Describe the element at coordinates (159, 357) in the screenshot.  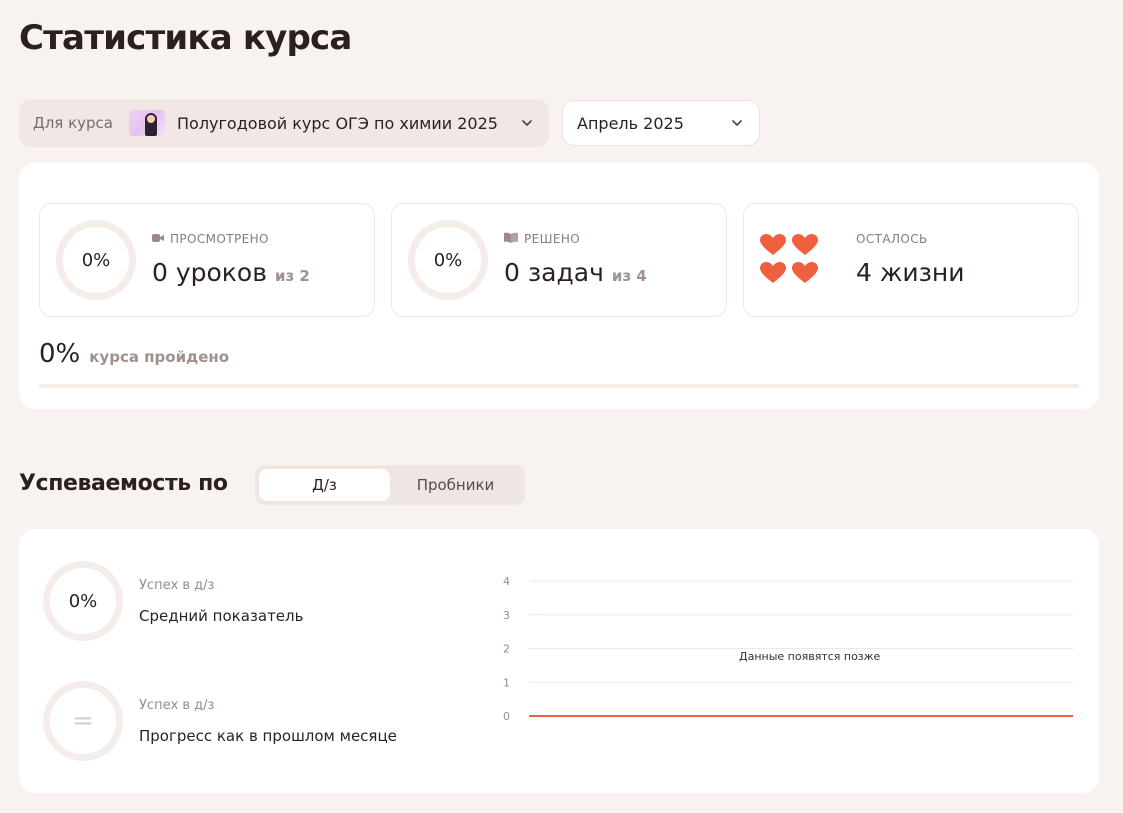
I see `course-progress-label: курса пройдено` at that location.